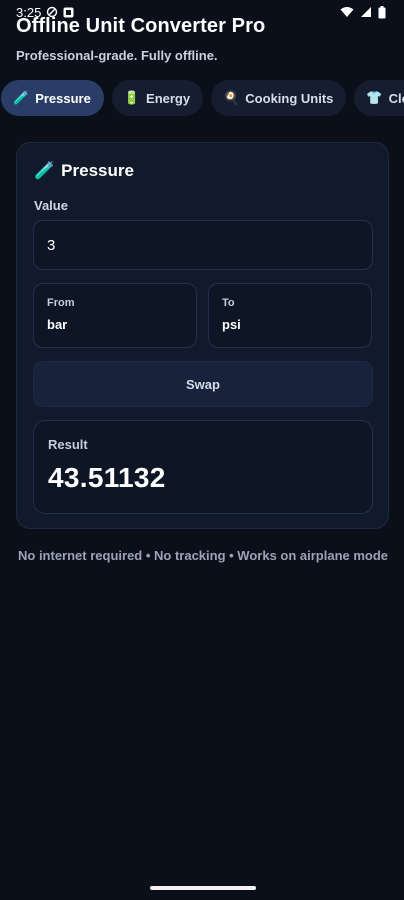 This screenshot has width=404, height=900. Describe the element at coordinates (107, 477) in the screenshot. I see `result-value: 43.51132` at that location.